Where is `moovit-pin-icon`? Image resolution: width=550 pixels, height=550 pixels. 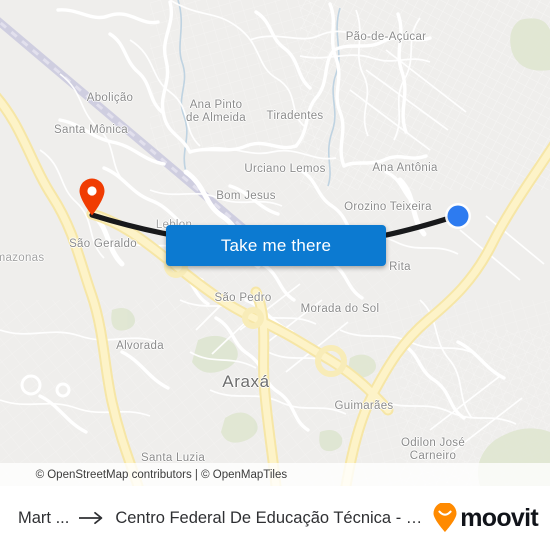 moovit-pin-icon is located at coordinates (445, 517).